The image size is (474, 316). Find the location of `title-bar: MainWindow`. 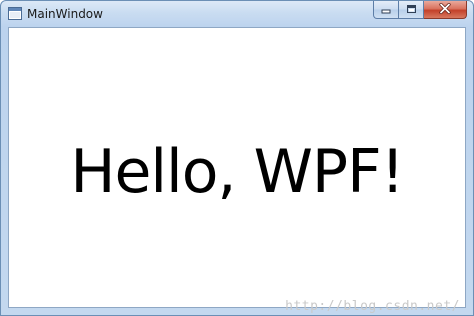

title-bar: MainWindow is located at coordinates (237, 14).